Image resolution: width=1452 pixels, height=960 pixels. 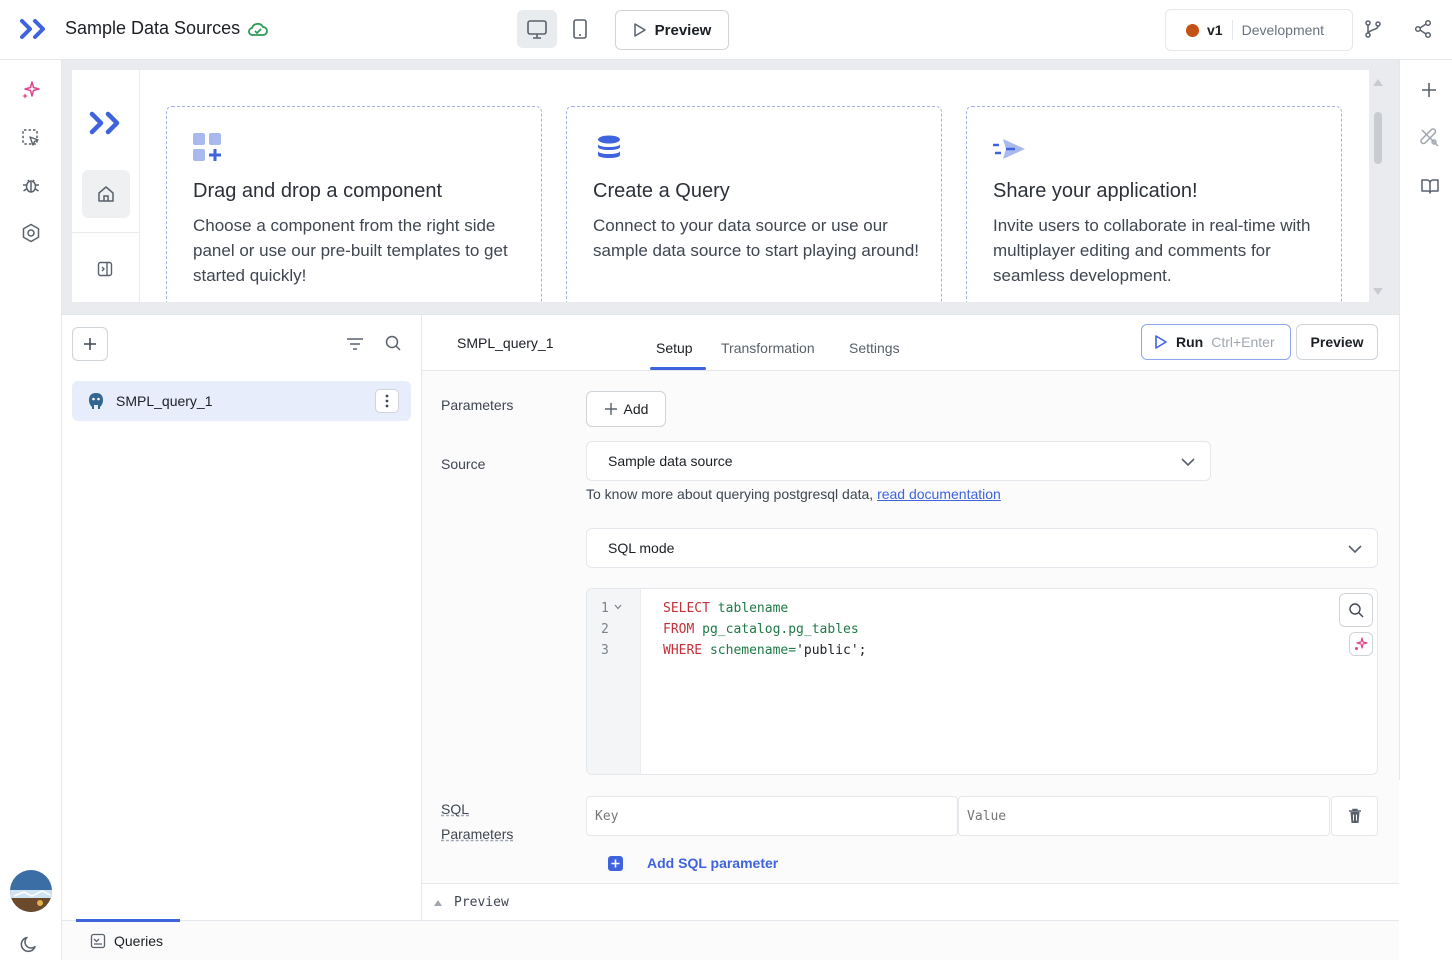 What do you see at coordinates (874, 348) in the screenshot?
I see `tab-settings: Settings` at bounding box center [874, 348].